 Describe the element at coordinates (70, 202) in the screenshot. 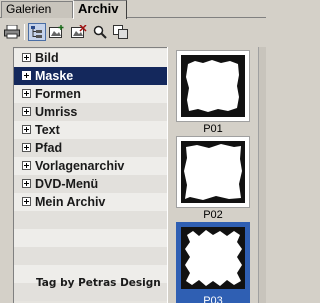

I see `tree-item-label: Mein Archiv` at that location.